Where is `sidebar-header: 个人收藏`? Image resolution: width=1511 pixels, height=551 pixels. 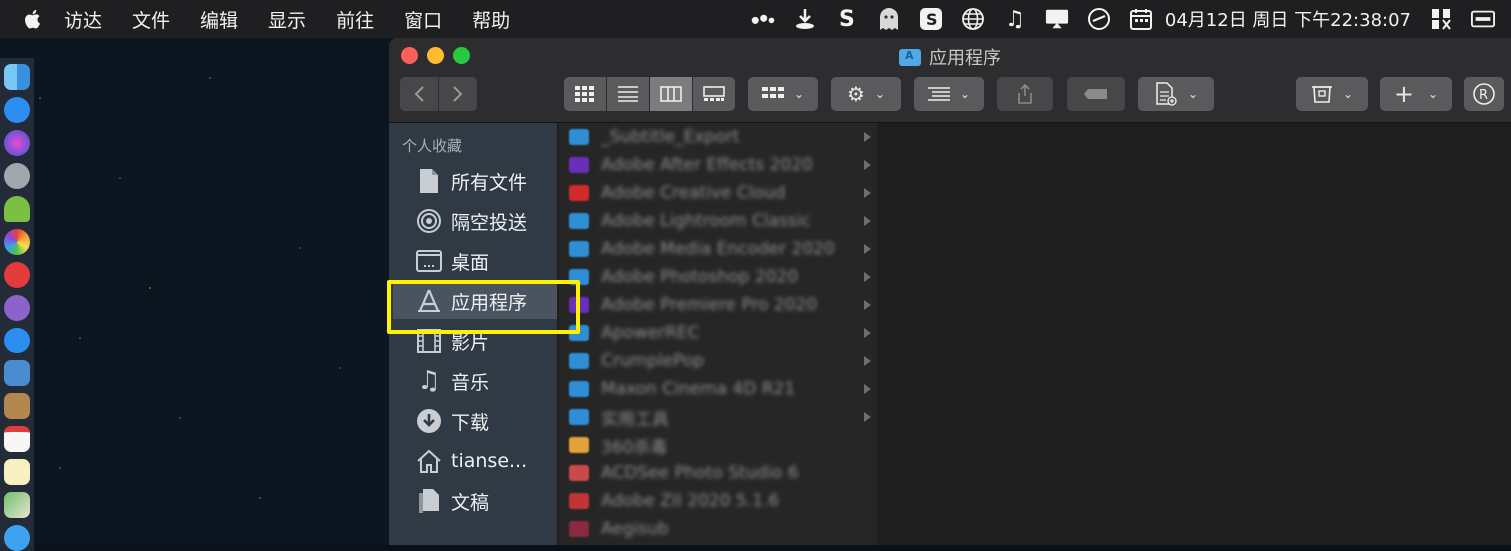
sidebar-header: 个人收藏 is located at coordinates (432, 146).